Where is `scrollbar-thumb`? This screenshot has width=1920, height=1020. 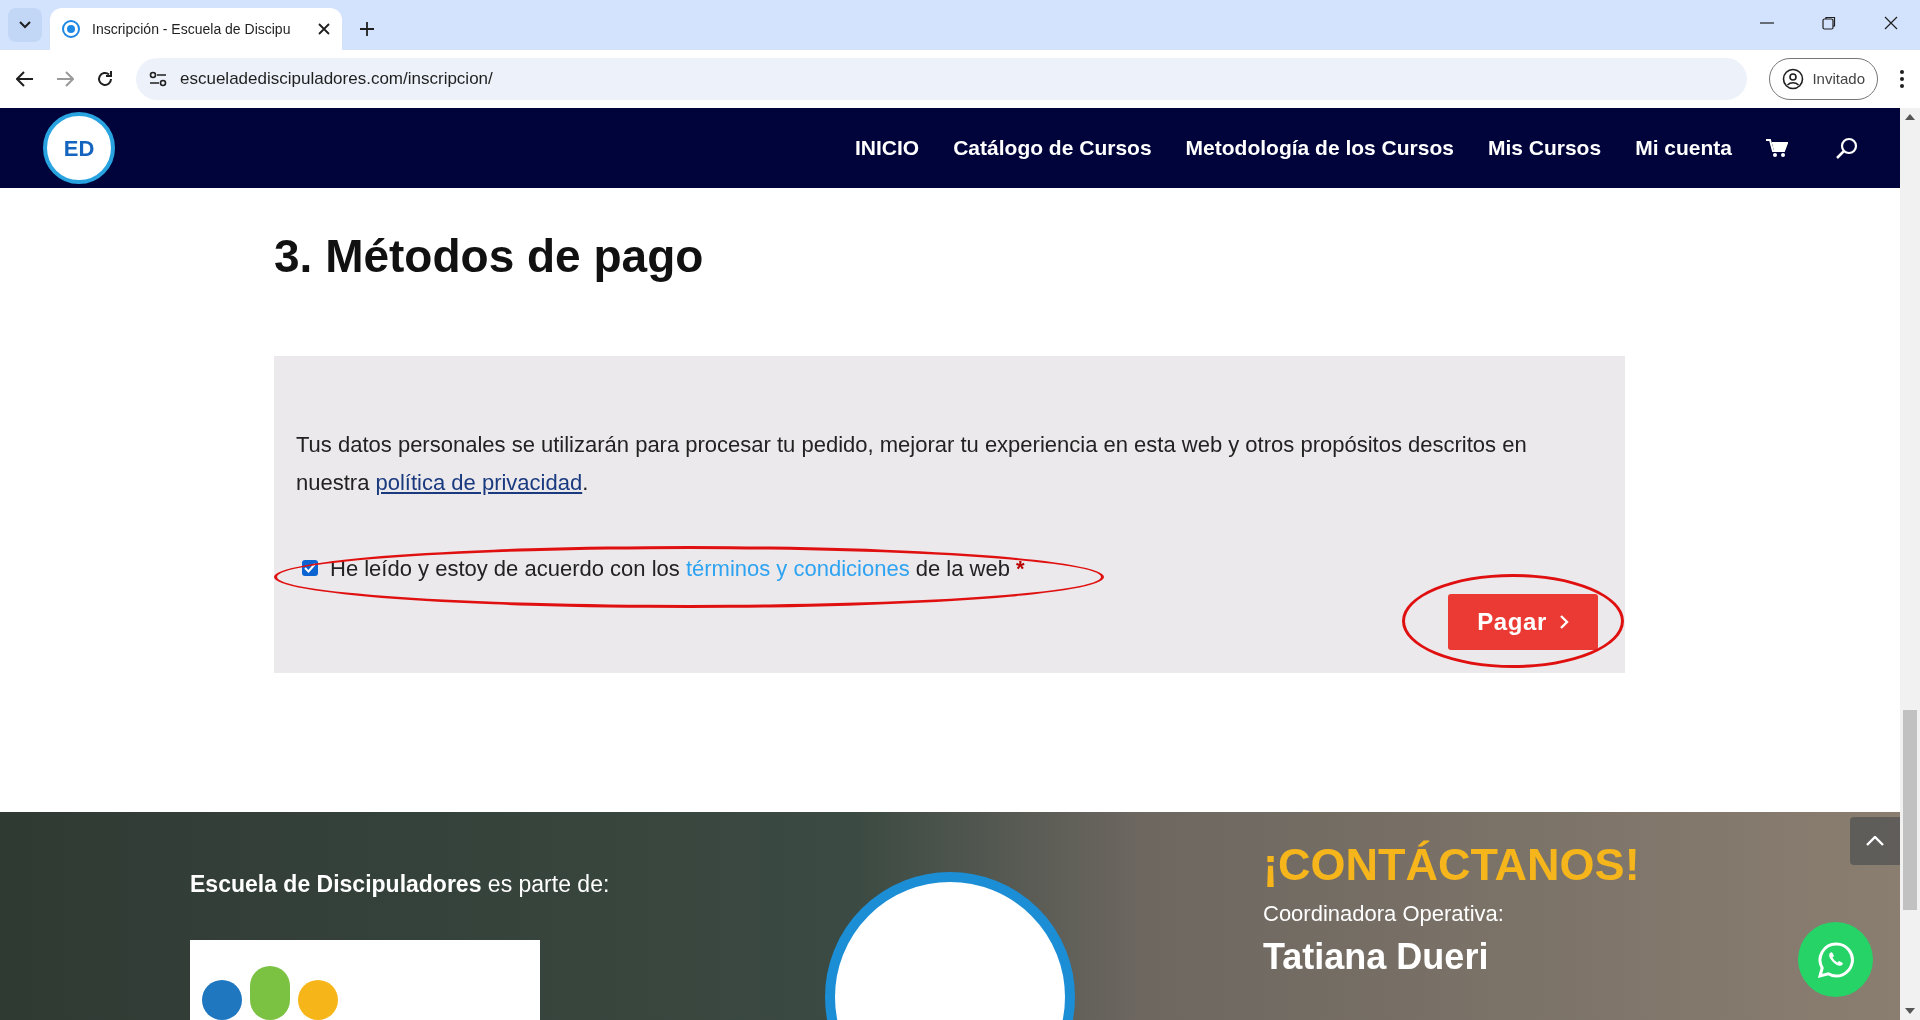
scrollbar-thumb is located at coordinates (1910, 810).